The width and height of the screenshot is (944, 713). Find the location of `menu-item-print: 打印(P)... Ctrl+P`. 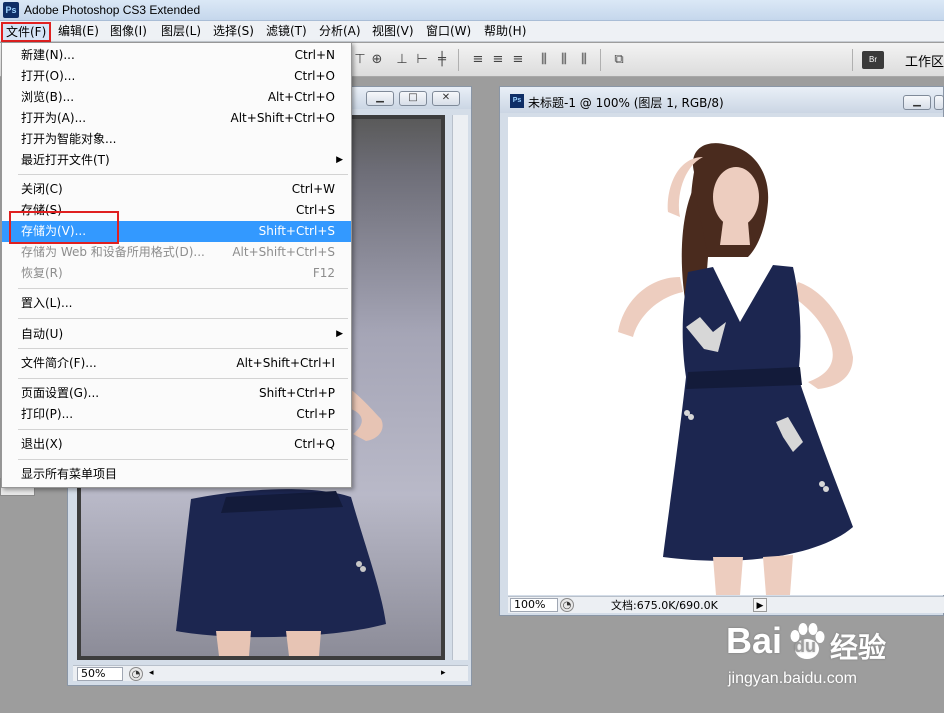

menu-item-print: 打印(P)... Ctrl+P is located at coordinates (176, 414).